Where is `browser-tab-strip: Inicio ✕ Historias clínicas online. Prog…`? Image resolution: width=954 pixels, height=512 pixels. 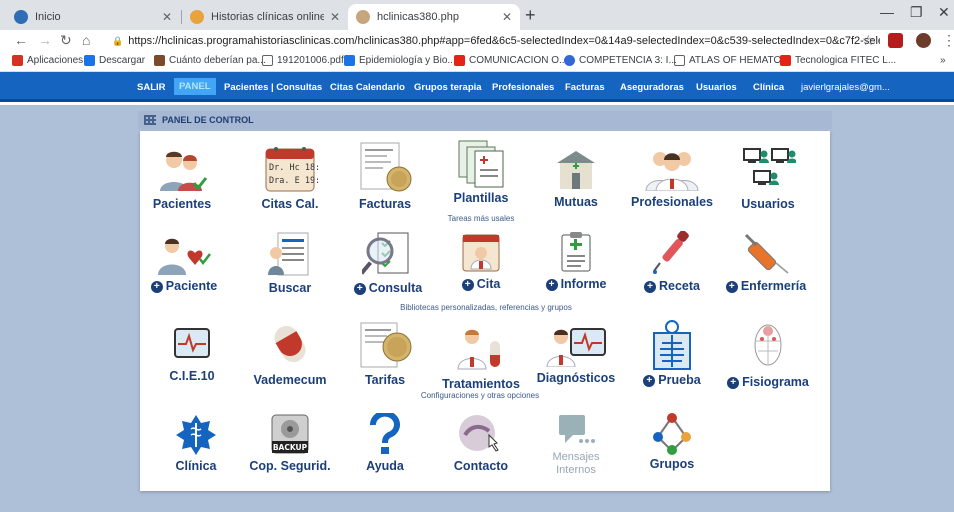
browser-tab-strip: Inicio ✕ Historias clínicas online. Prog… is located at coordinates (477, 15).